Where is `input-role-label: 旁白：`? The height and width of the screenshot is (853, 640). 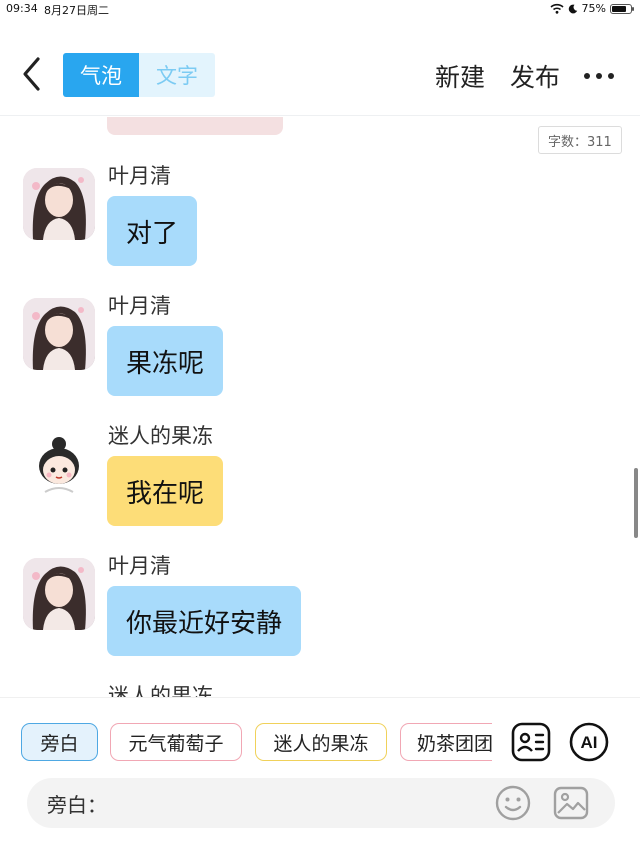 input-role-label: 旁白： is located at coordinates (77, 805).